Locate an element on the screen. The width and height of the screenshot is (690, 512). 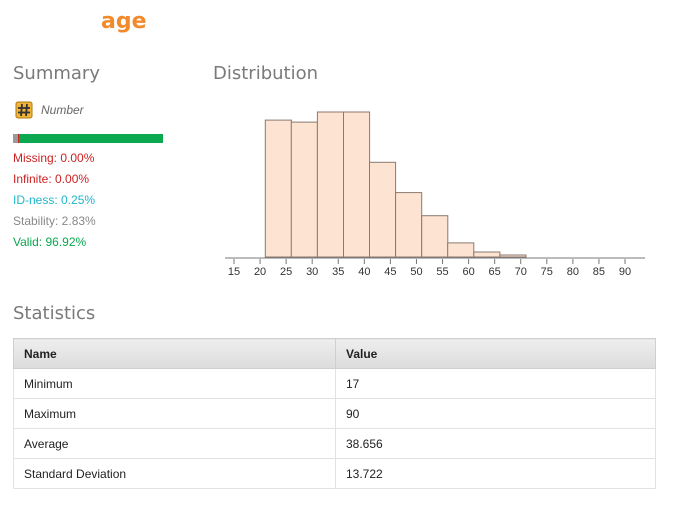
table-header-row: Name Value is located at coordinates (334, 353).